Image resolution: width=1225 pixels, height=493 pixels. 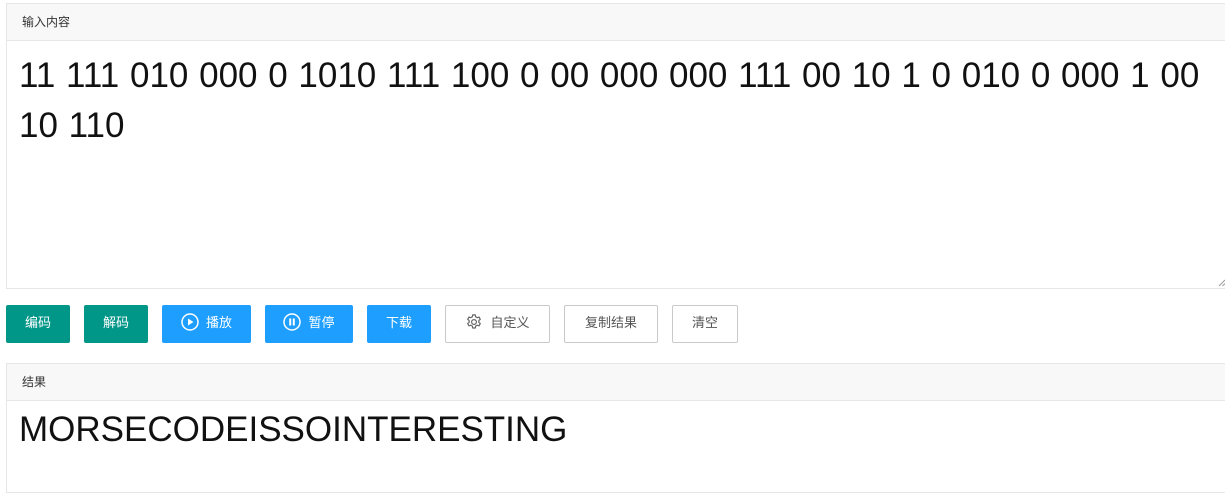 I want to click on download-button-label: 下载, so click(x=399, y=323).